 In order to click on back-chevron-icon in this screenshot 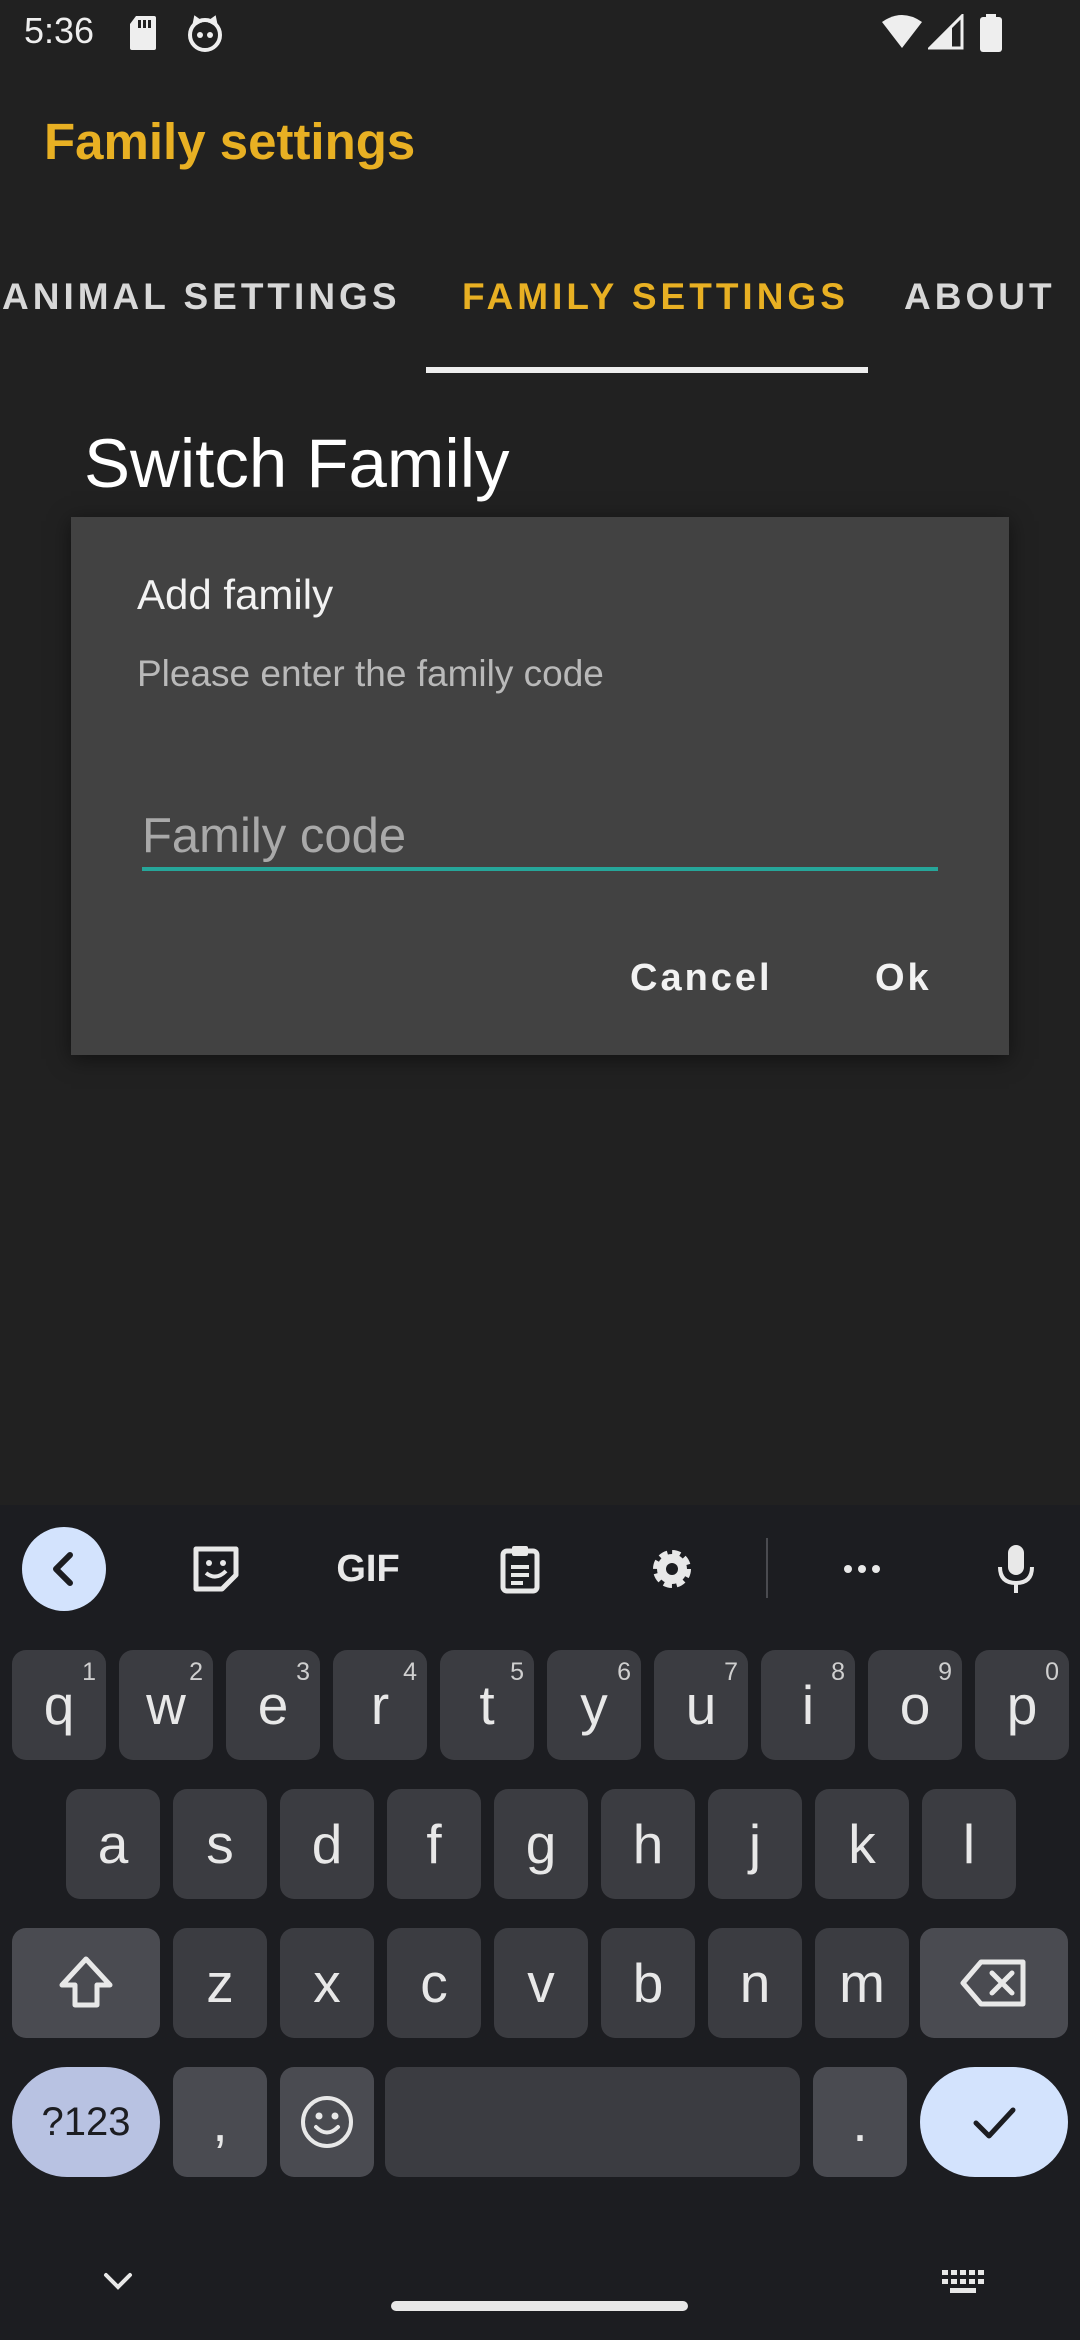, I will do `click(63, 1569)`.